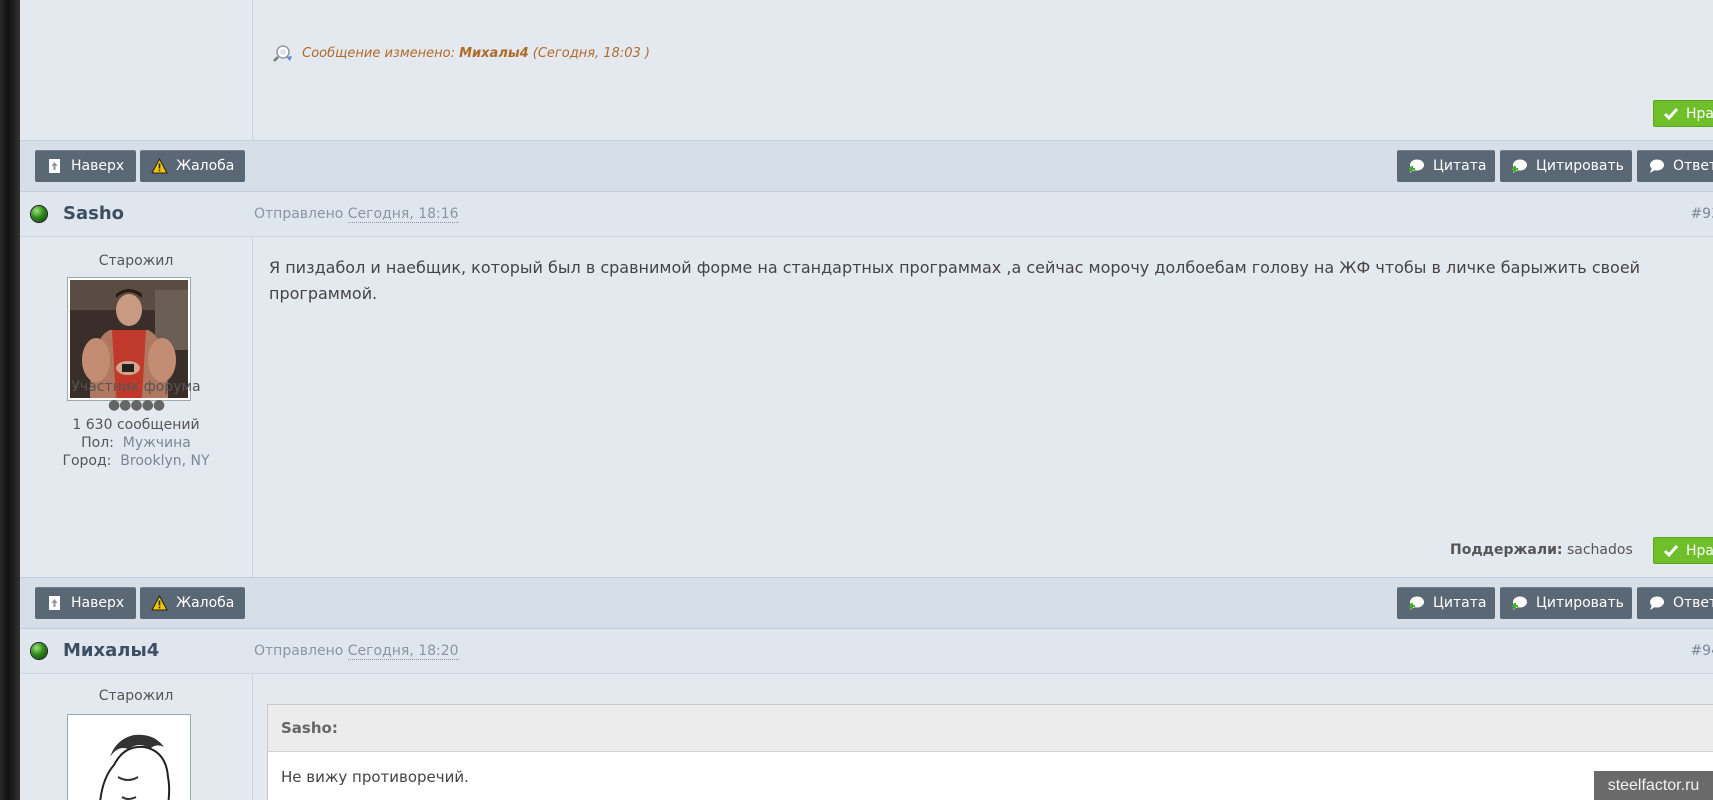  I want to click on avatar-image, so click(129, 758).